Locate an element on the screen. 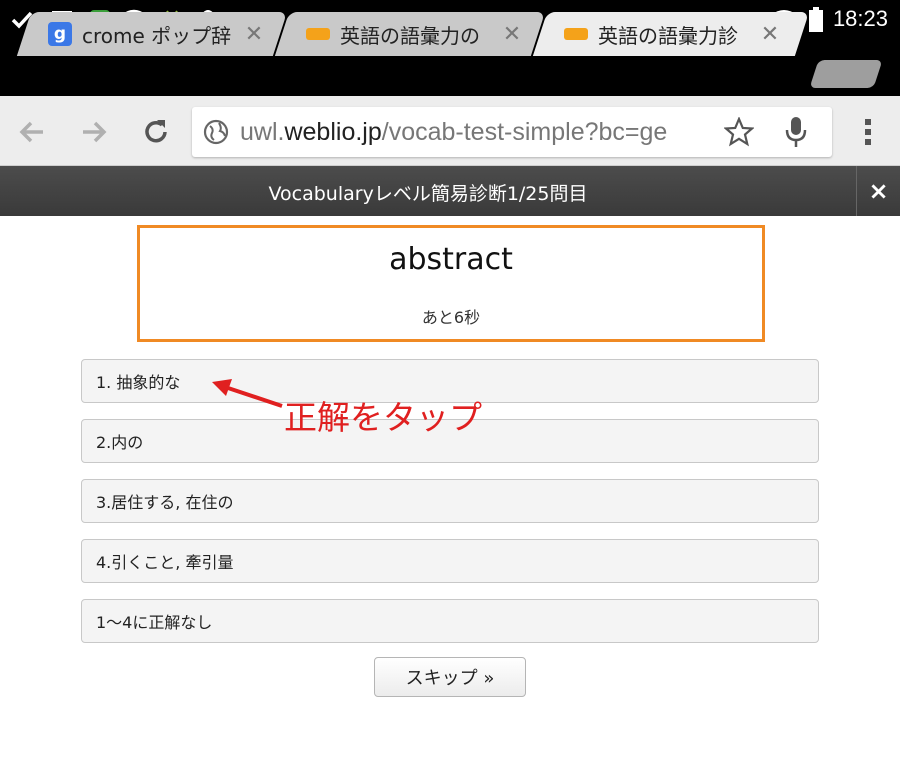  google-favicon-icon: g is located at coordinates (60, 34).